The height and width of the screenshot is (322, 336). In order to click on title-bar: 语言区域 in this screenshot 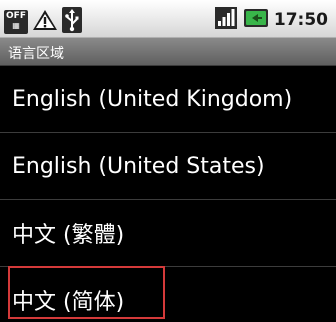, I will do `click(168, 52)`.